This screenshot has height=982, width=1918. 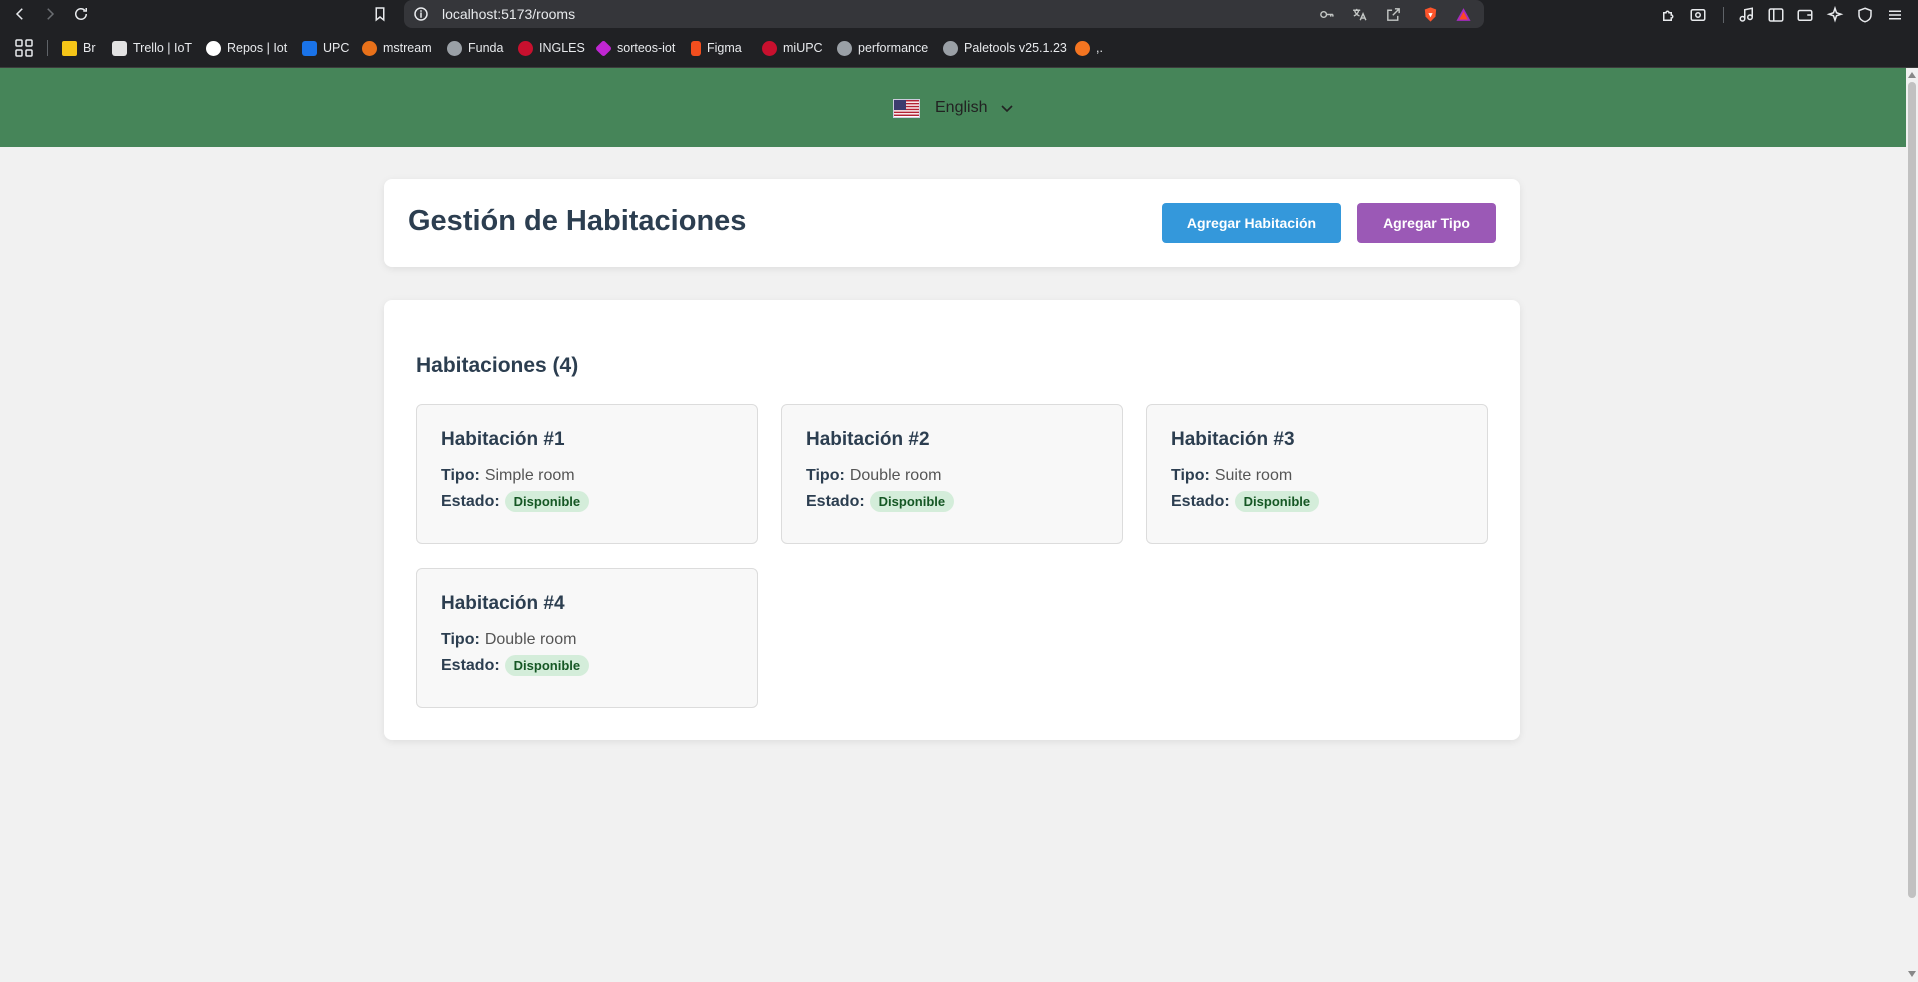 What do you see at coordinates (603, 48) in the screenshot?
I see `sorteos-icon` at bounding box center [603, 48].